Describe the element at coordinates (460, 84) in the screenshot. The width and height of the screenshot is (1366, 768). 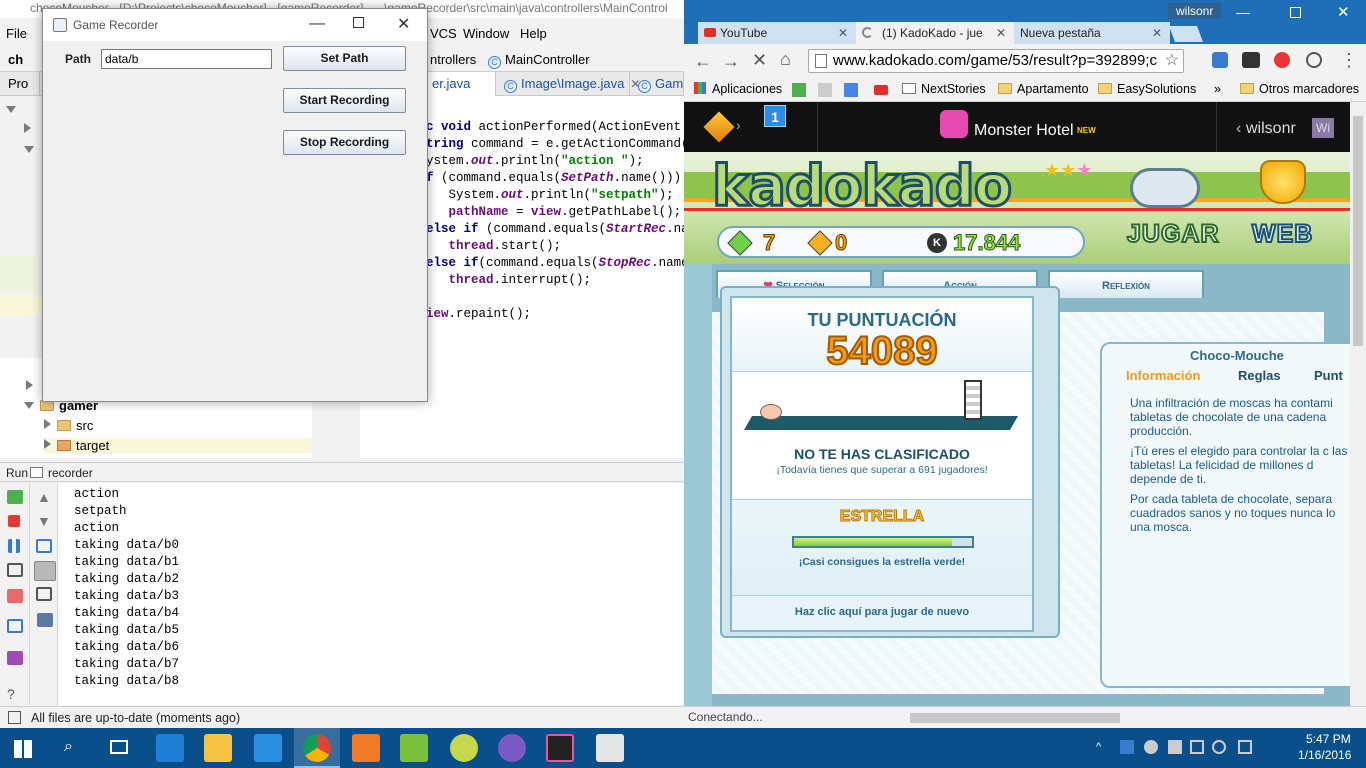
I see `tab-maincontroller: er.java` at that location.